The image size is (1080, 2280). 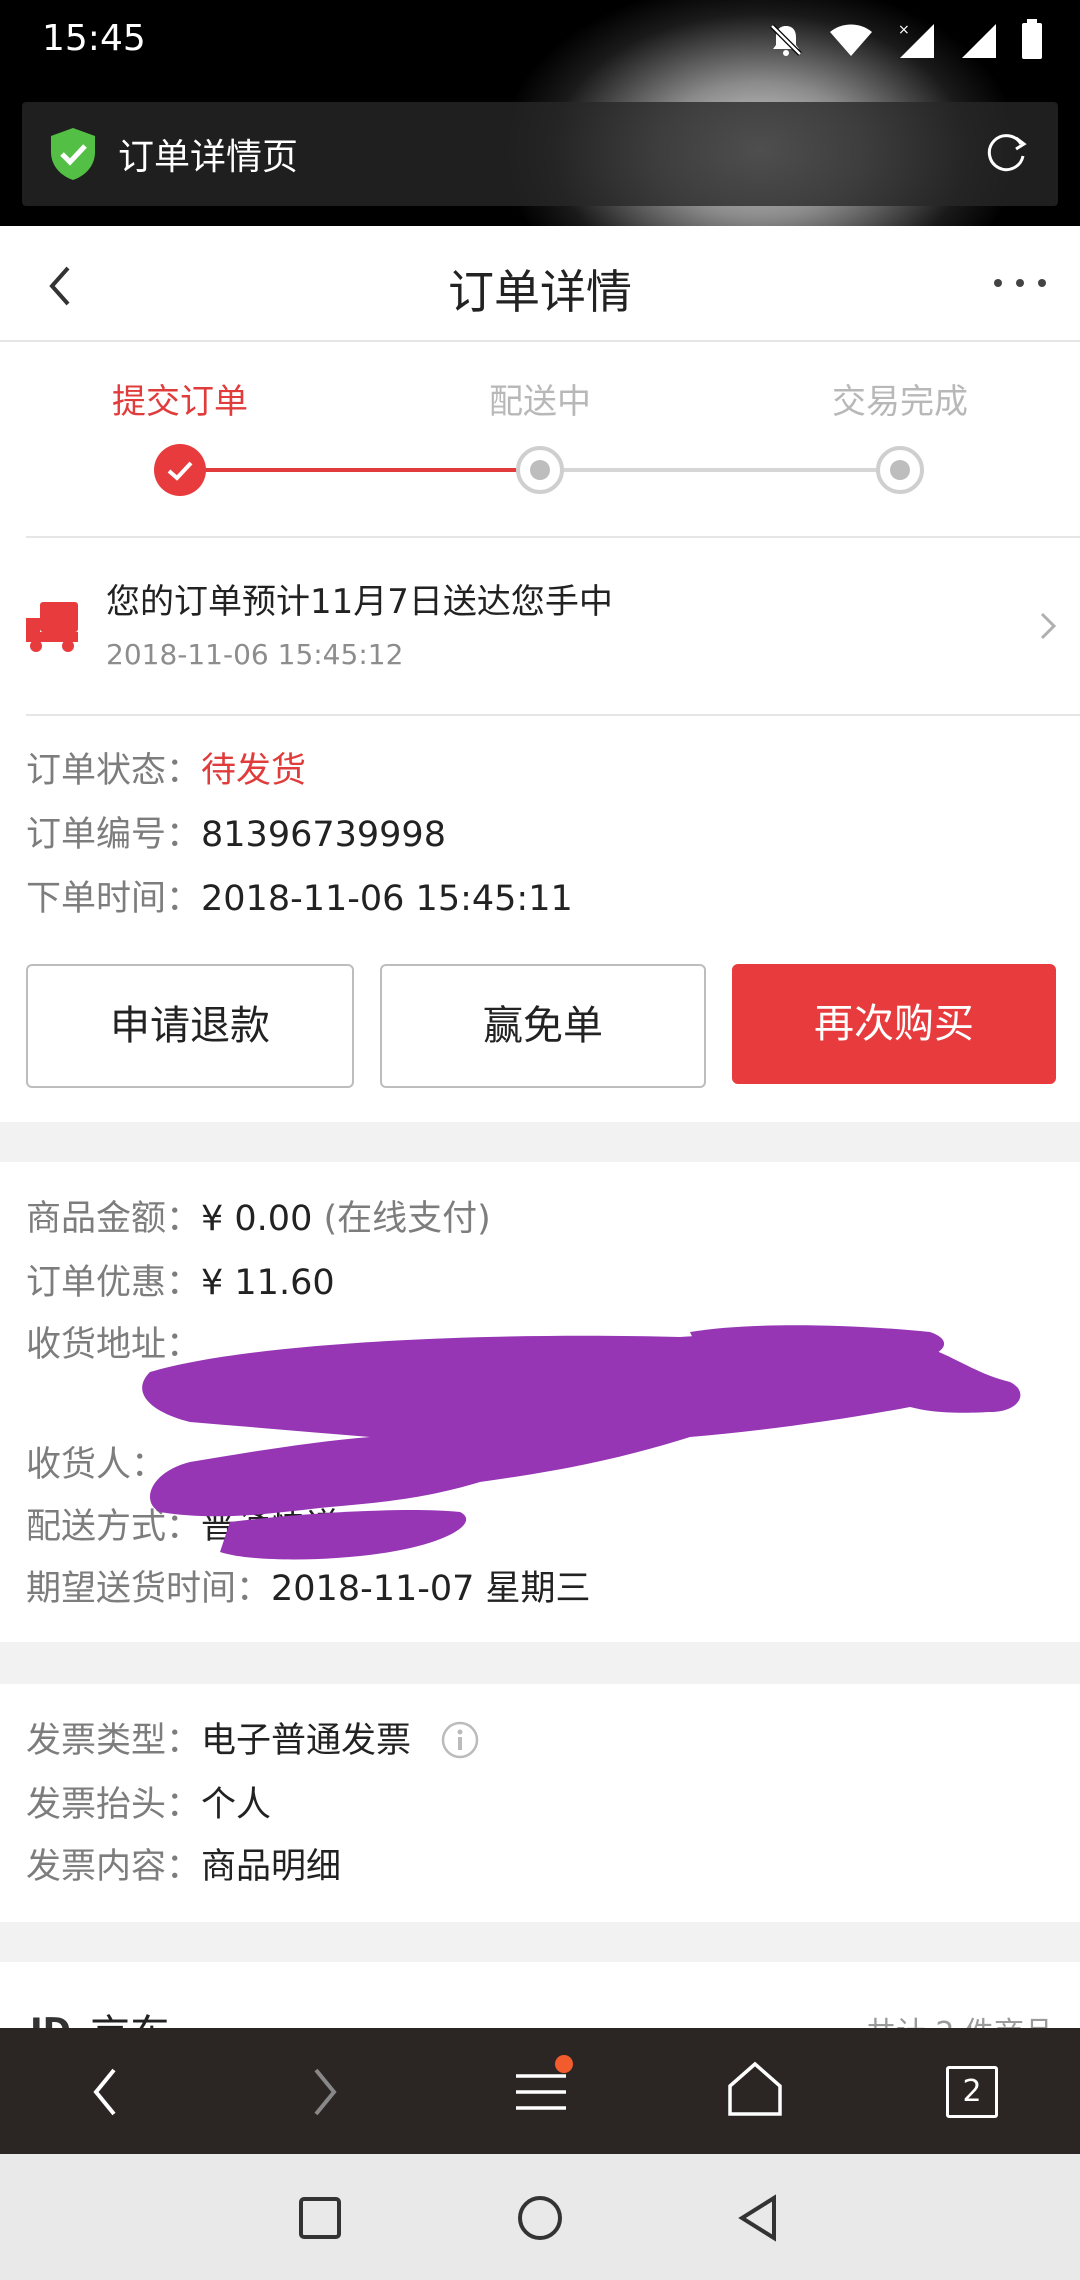 What do you see at coordinates (460, 1740) in the screenshot?
I see `info-icon` at bounding box center [460, 1740].